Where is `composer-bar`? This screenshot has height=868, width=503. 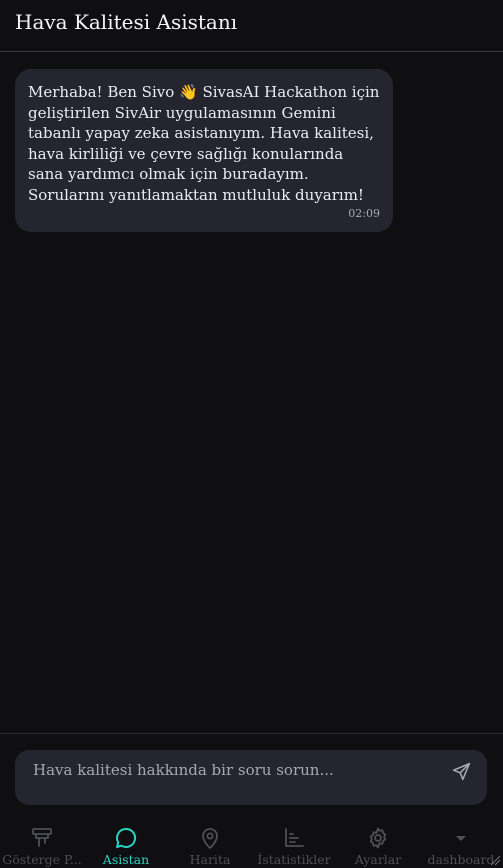 composer-bar is located at coordinates (251, 773).